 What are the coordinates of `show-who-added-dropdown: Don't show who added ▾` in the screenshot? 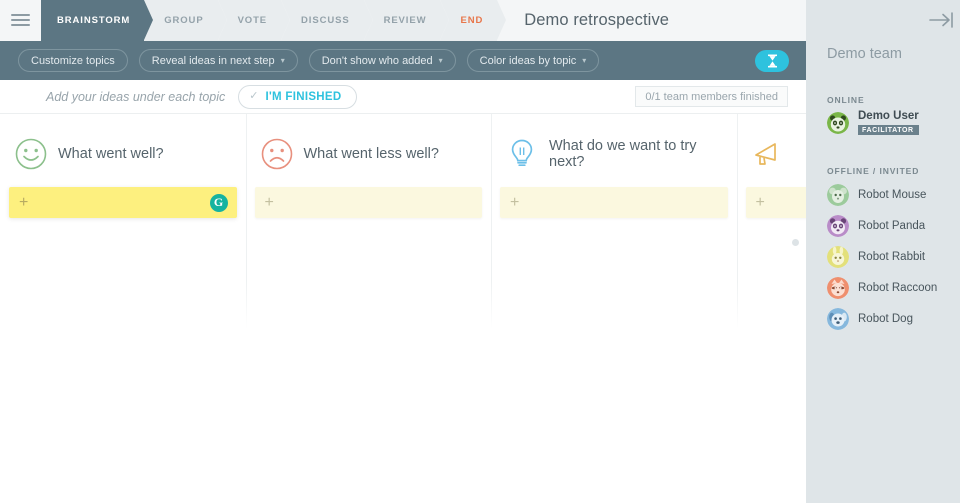 It's located at (382, 60).